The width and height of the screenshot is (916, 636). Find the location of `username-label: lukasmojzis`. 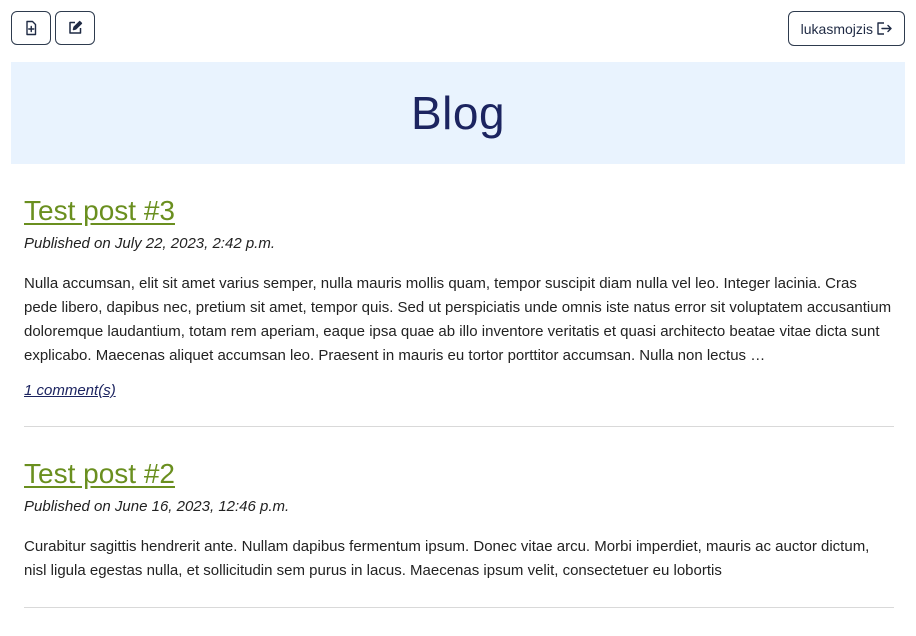

username-label: lukasmojzis is located at coordinates (836, 28).